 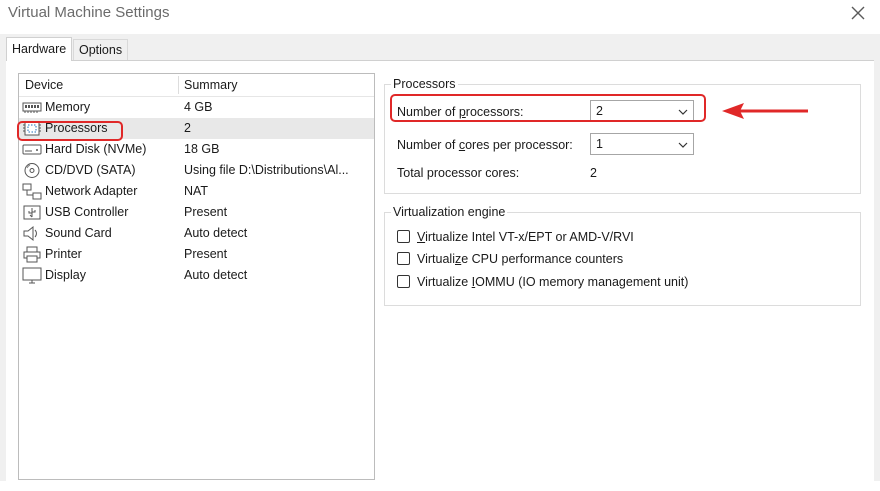 I want to click on device-name: Sound Card, so click(x=78, y=233).